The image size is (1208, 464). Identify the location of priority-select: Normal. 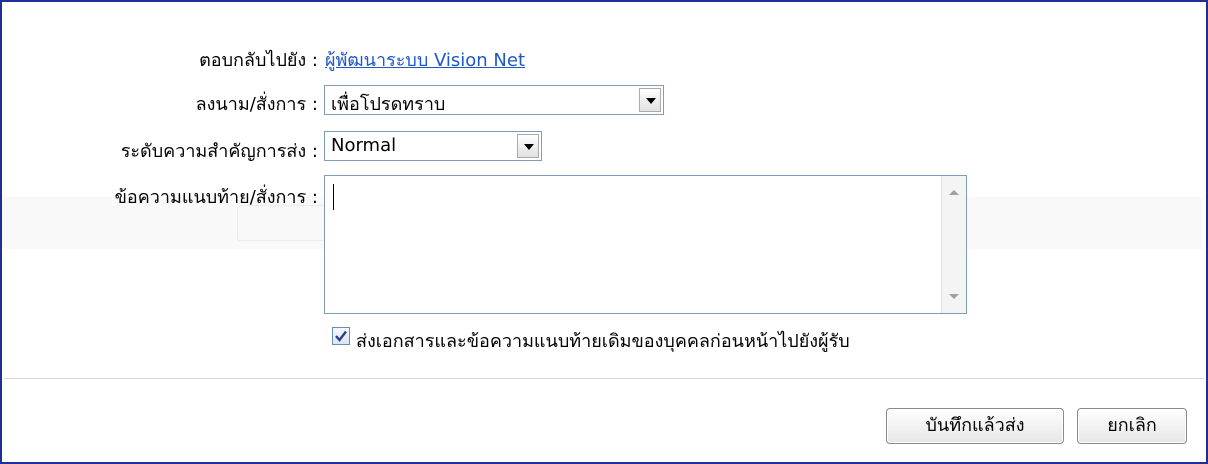
(433, 146).